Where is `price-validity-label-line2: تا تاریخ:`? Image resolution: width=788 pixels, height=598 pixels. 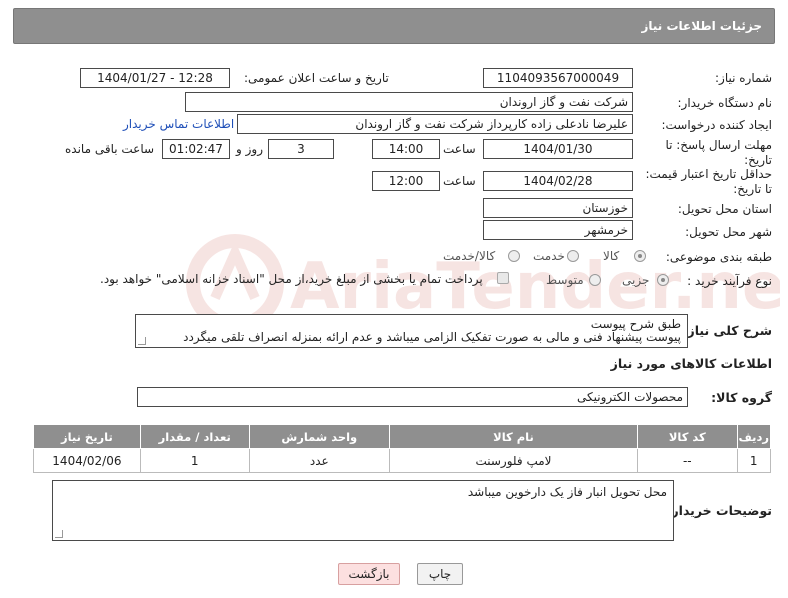
price-validity-label-line2: تا تاریخ: is located at coordinates (752, 189).